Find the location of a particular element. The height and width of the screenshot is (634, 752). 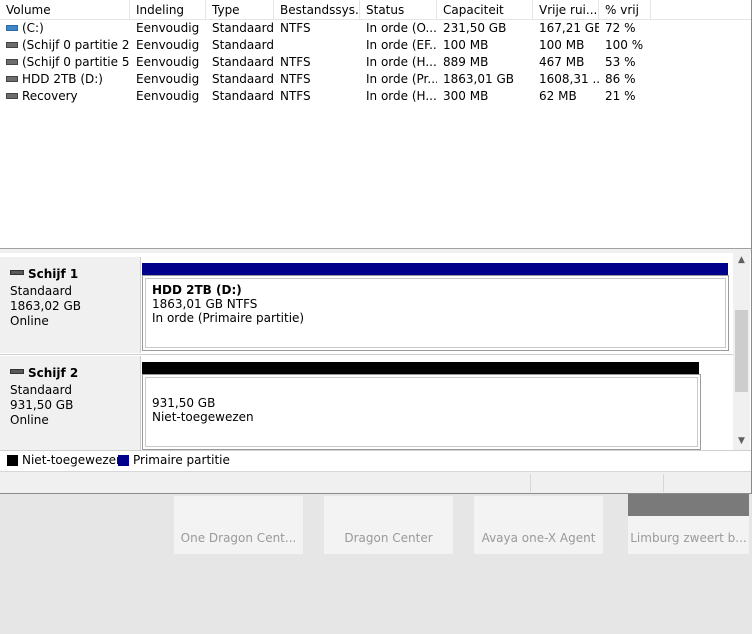

tile-dragon-center: Dragon Center is located at coordinates (388, 525).